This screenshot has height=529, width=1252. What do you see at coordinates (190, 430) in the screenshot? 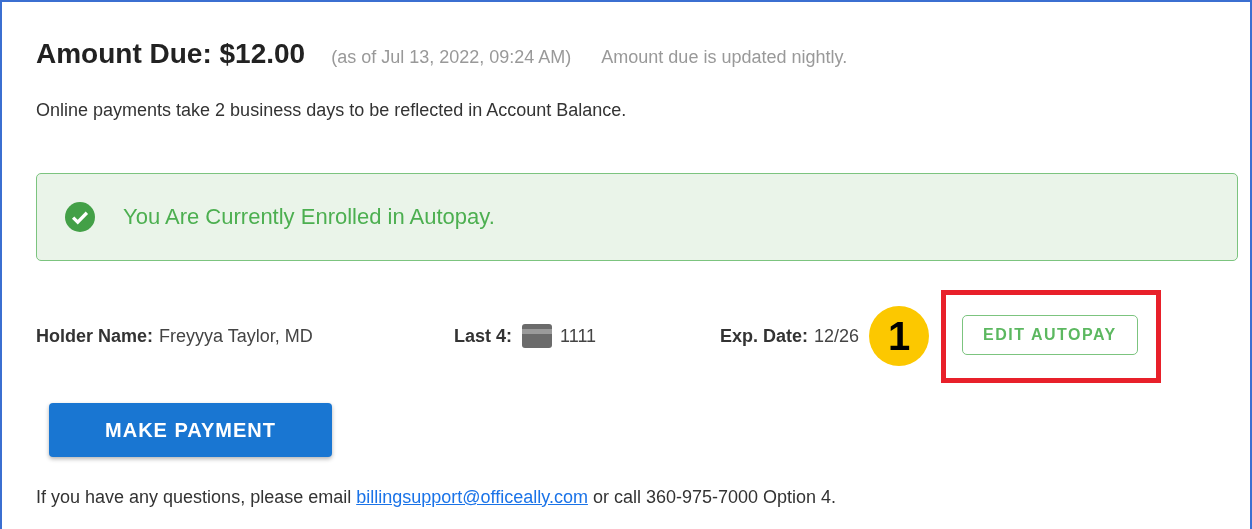
I see `make-payment-button: MAKE PAYMENT` at bounding box center [190, 430].